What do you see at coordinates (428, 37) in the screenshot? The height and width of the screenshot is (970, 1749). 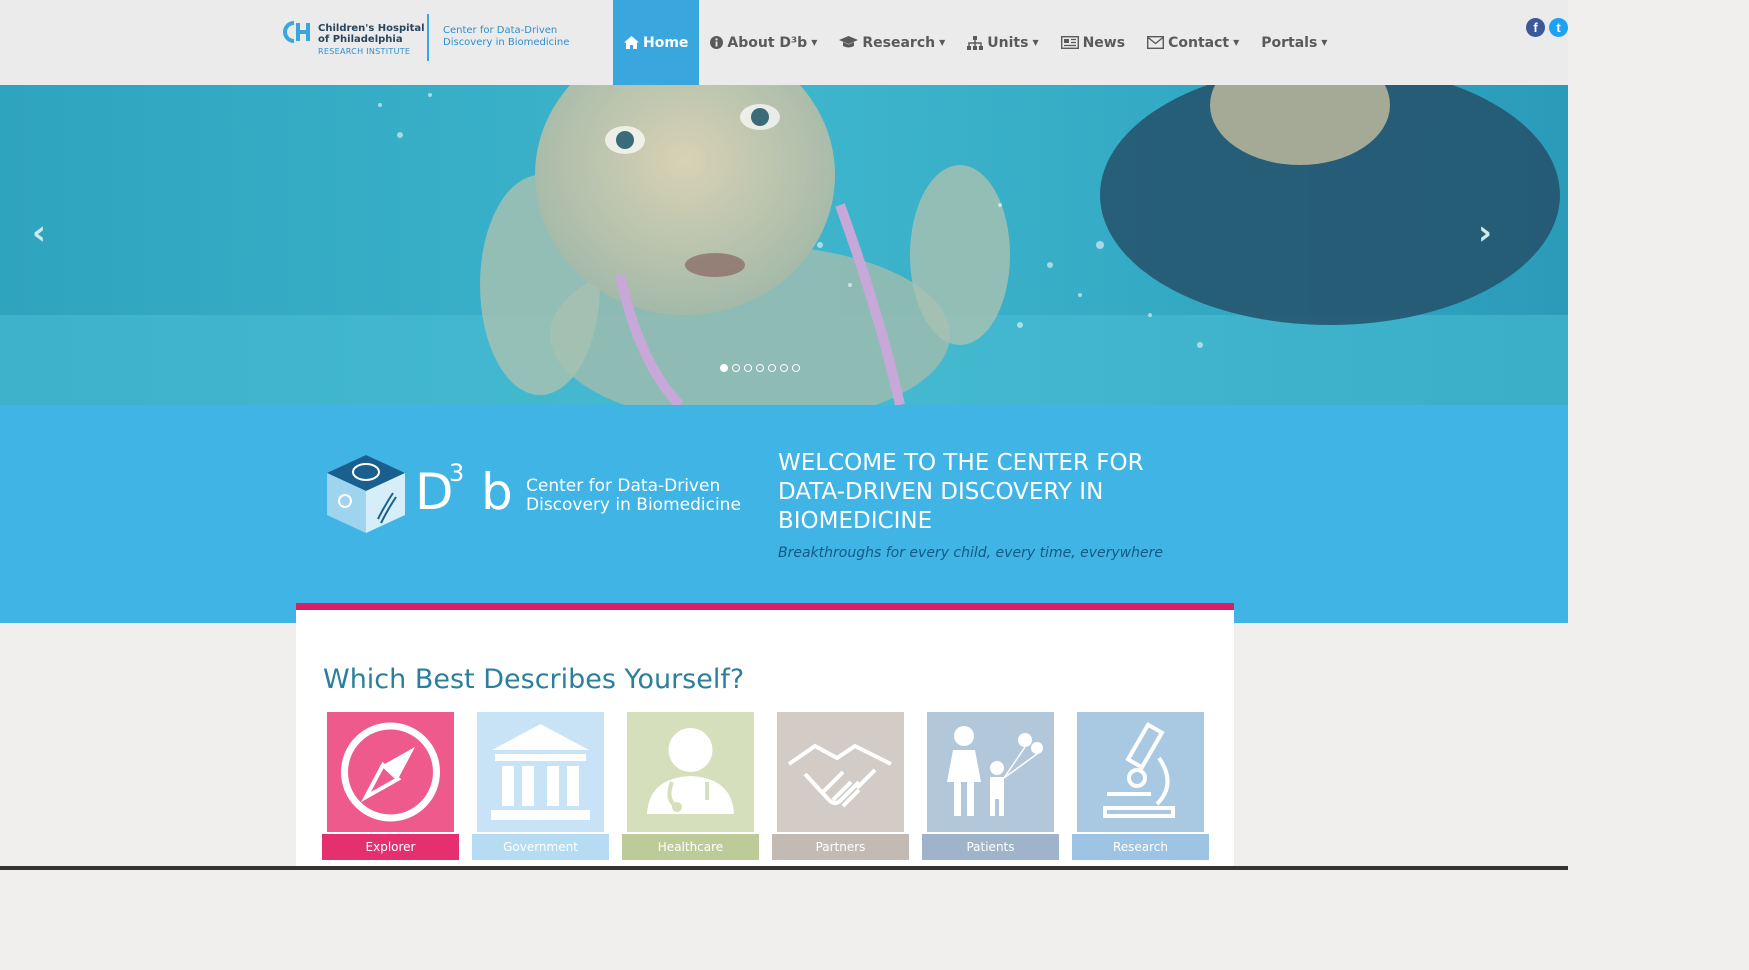 I see `logo-divider` at bounding box center [428, 37].